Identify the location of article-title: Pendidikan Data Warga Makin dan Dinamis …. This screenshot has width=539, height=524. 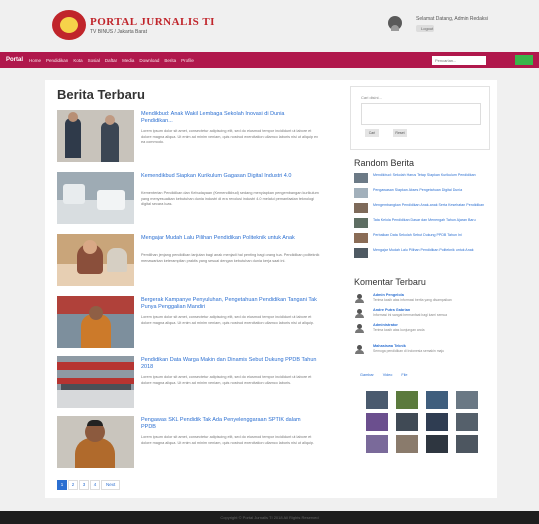
(229, 364).